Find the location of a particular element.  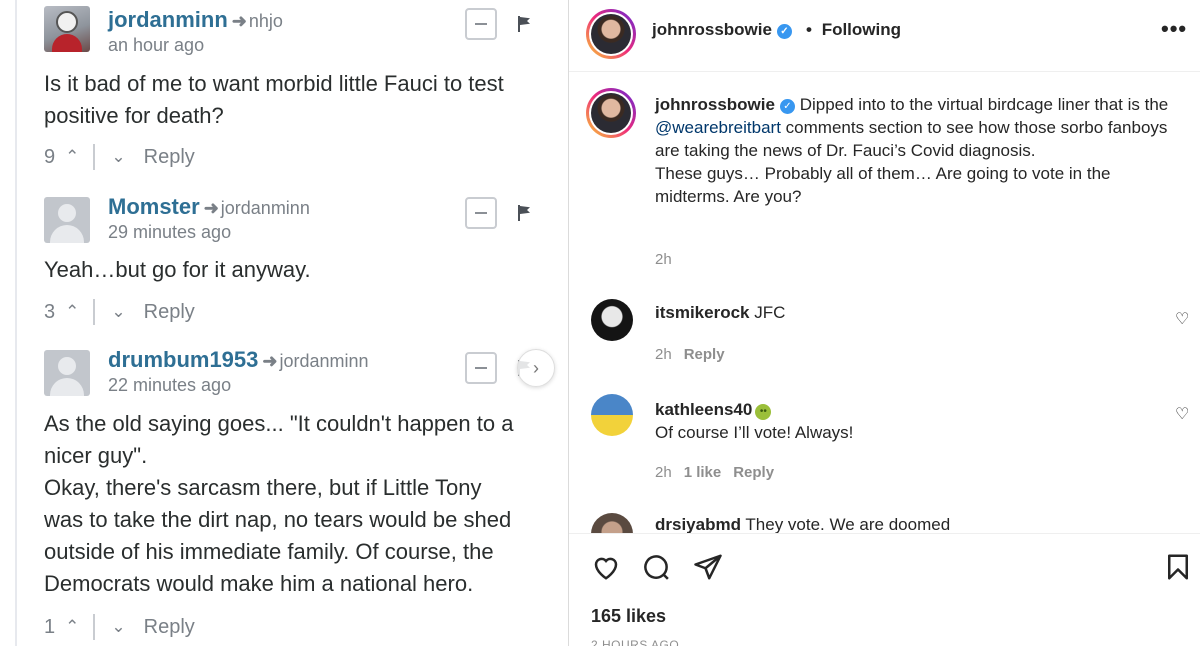

post-header: johnrossbowie ✓ • Following ••• is located at coordinates (884, 36).